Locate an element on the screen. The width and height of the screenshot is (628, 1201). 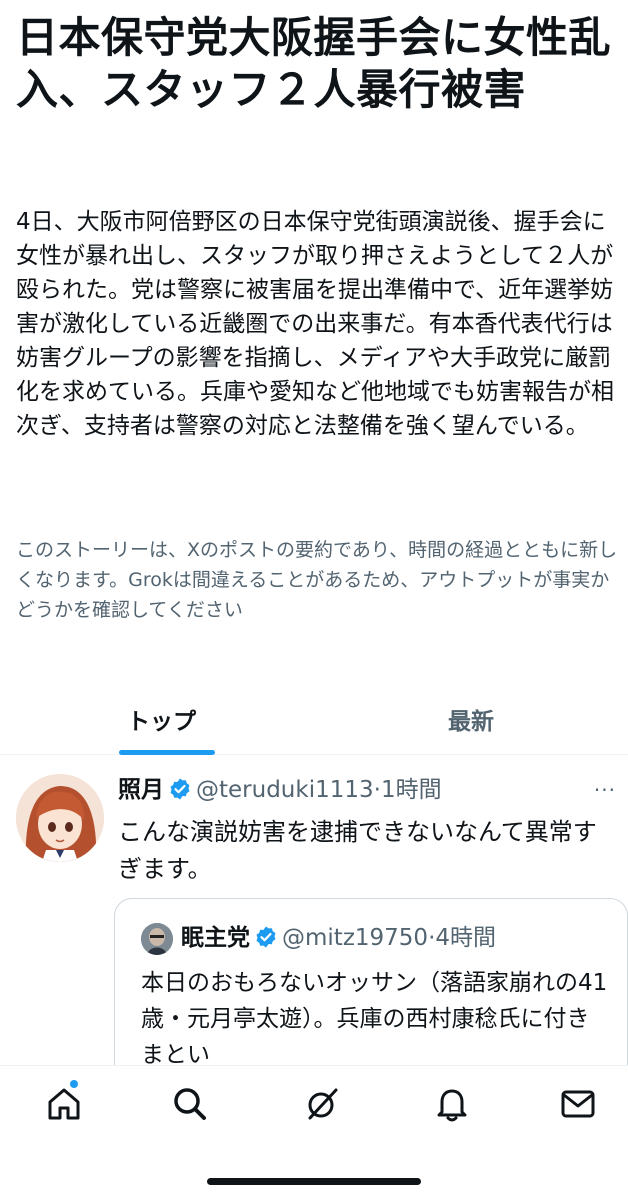
tab-bar: トップ 最新 is located at coordinates (314, 719).